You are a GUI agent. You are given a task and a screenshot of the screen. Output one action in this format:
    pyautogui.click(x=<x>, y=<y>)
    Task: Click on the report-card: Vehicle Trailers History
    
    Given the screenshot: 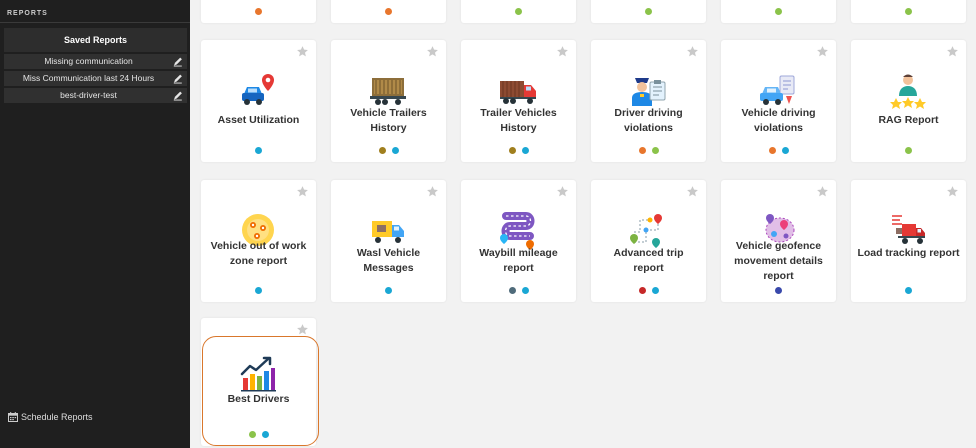 What is the action you would take?
    pyautogui.click(x=388, y=101)
    